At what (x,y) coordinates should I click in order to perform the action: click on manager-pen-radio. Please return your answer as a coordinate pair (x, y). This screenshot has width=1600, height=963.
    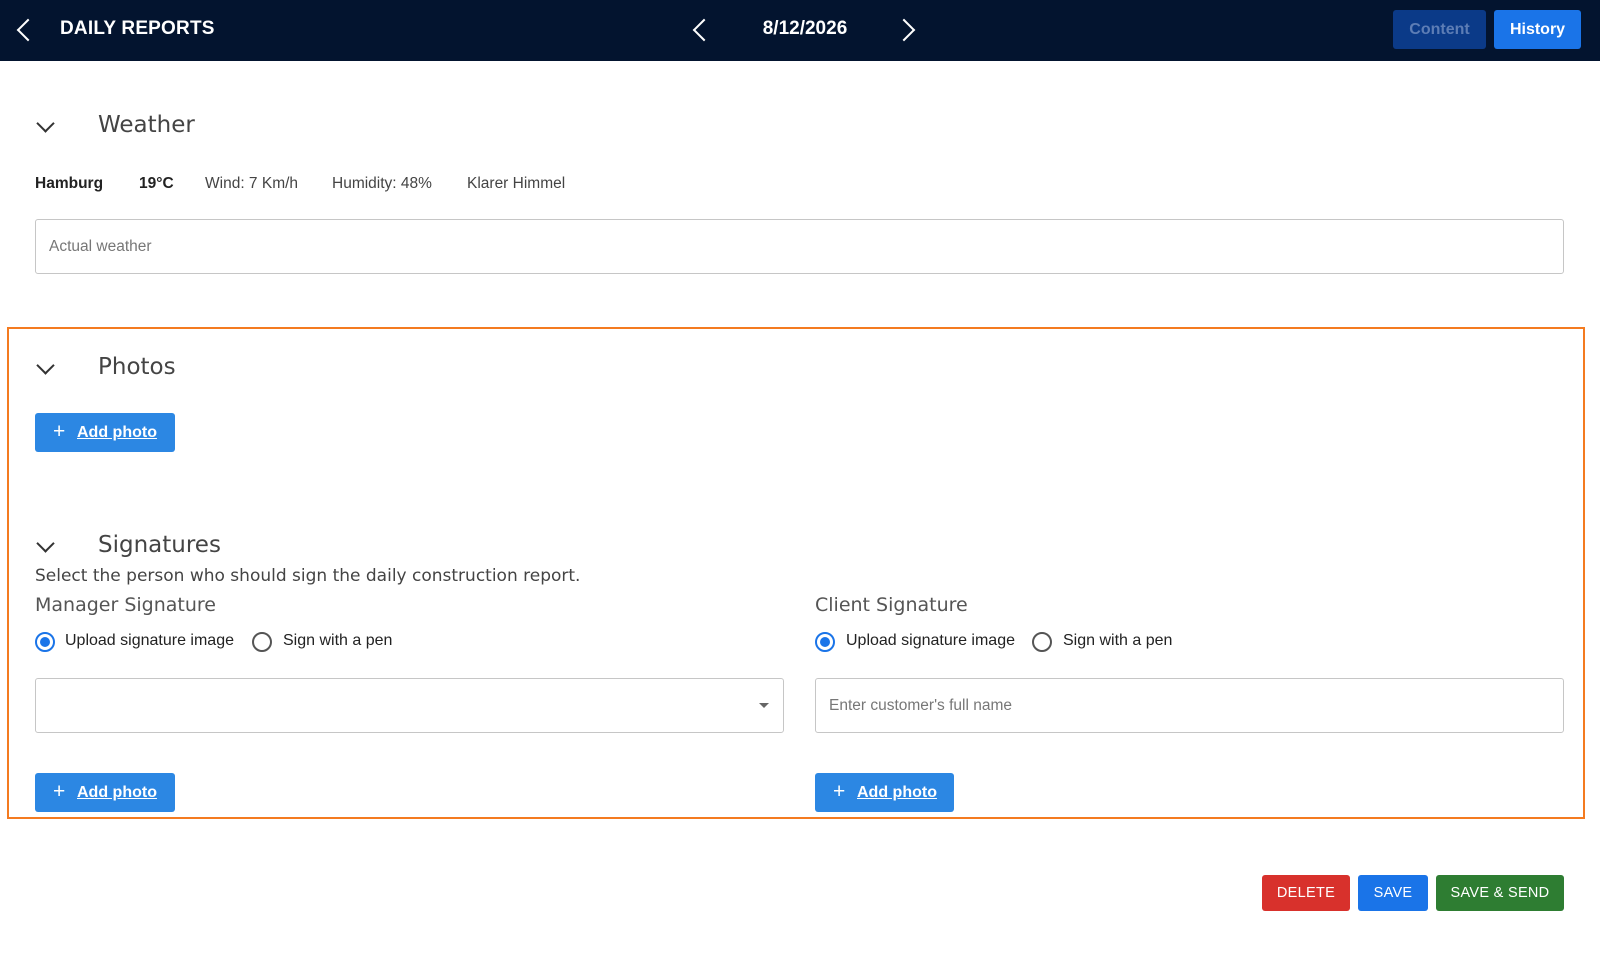
    Looking at the image, I should click on (262, 642).